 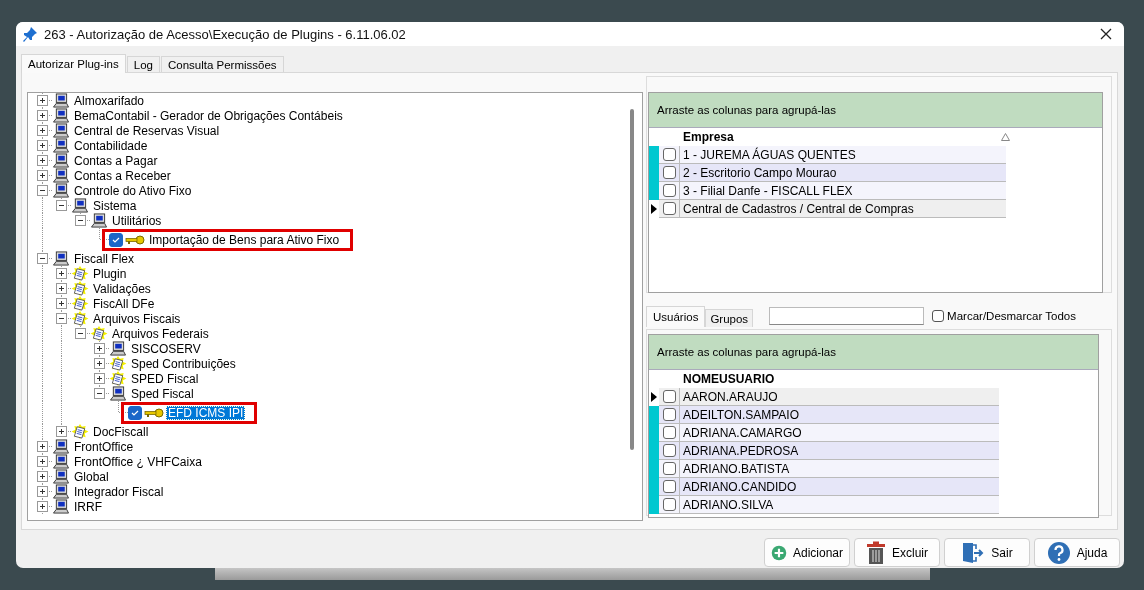 I want to click on tree-item: IRRF, so click(x=88, y=506).